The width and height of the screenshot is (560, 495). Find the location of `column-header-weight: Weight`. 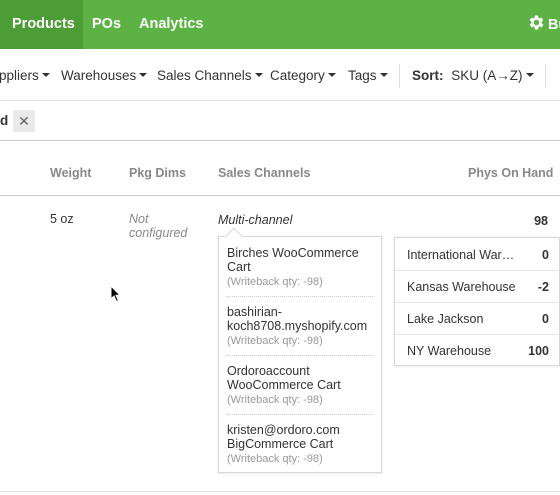

column-header-weight: Weight is located at coordinates (70, 173).